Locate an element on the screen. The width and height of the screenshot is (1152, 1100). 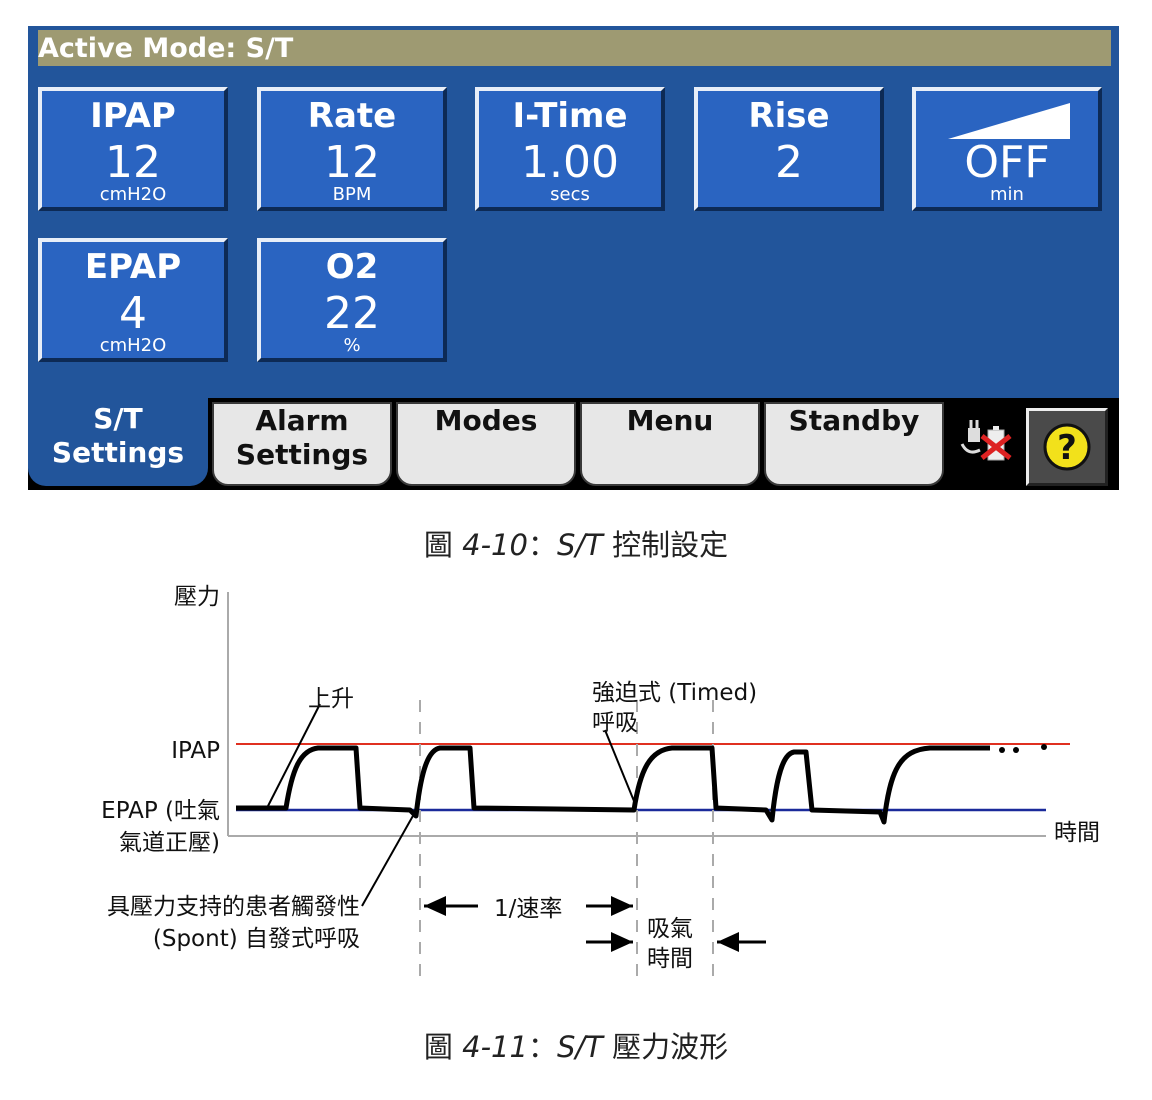
spont-label-line1: 具壓力支持的患者觸發性 is located at coordinates (233, 907).